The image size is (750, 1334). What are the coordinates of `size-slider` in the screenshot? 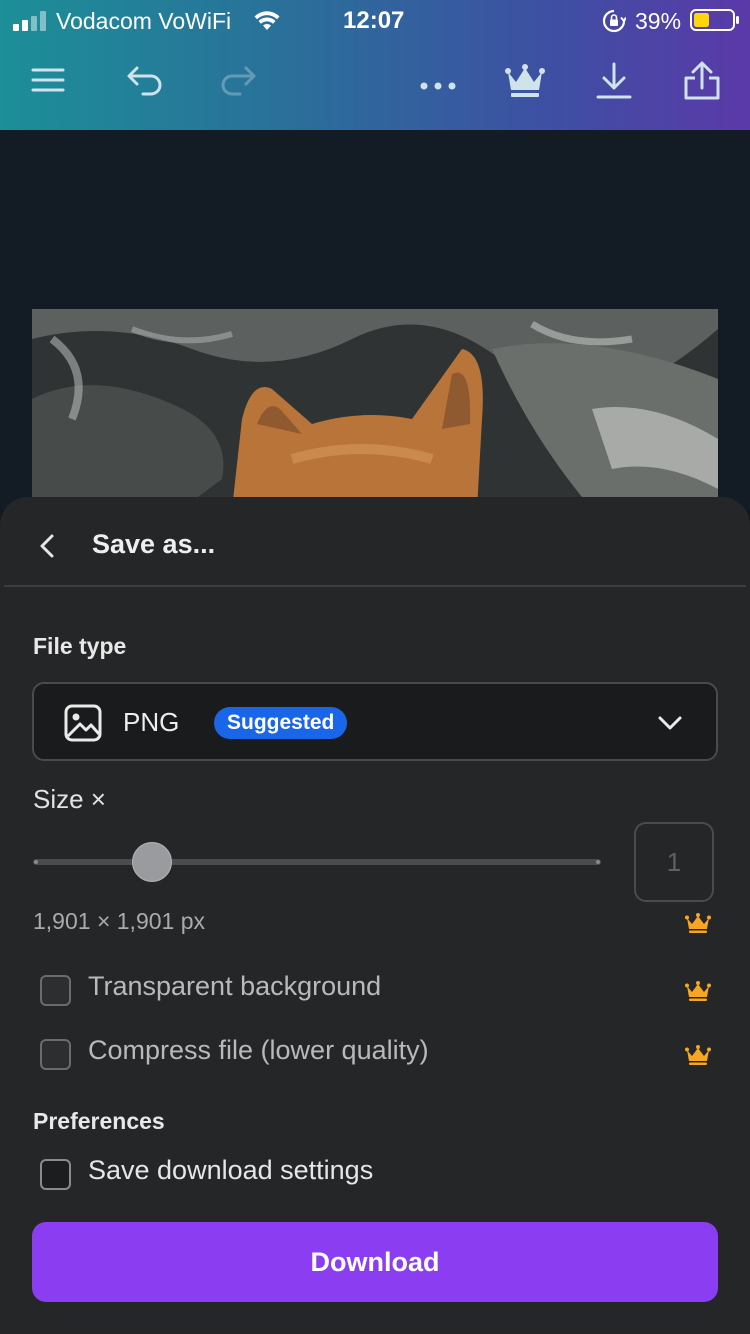 It's located at (317, 862).